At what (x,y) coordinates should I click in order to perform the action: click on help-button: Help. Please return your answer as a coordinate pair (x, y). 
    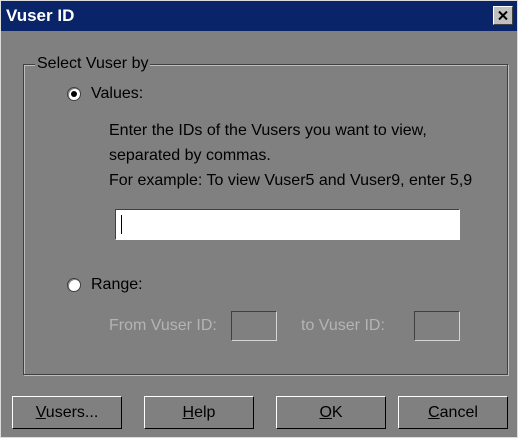
    Looking at the image, I should click on (199, 412).